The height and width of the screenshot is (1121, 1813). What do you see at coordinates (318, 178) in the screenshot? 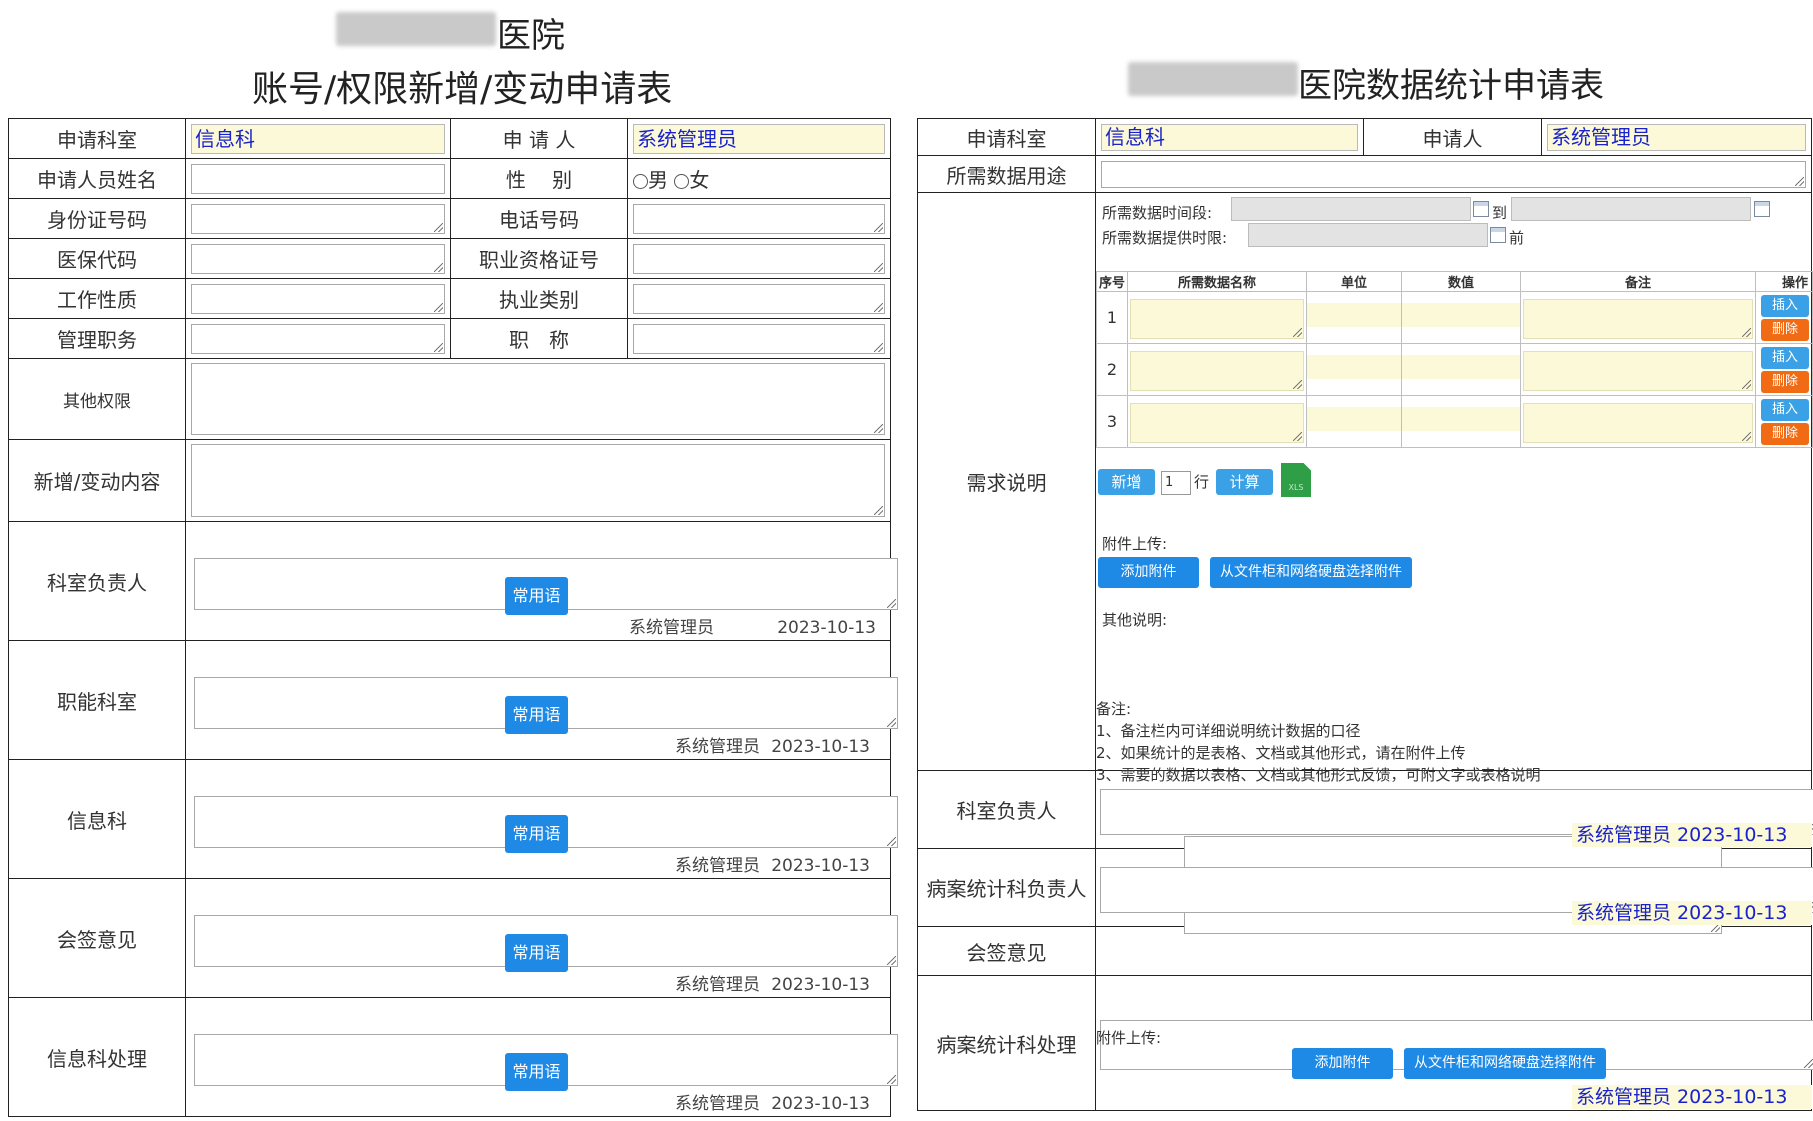
I see `name-input` at bounding box center [318, 178].